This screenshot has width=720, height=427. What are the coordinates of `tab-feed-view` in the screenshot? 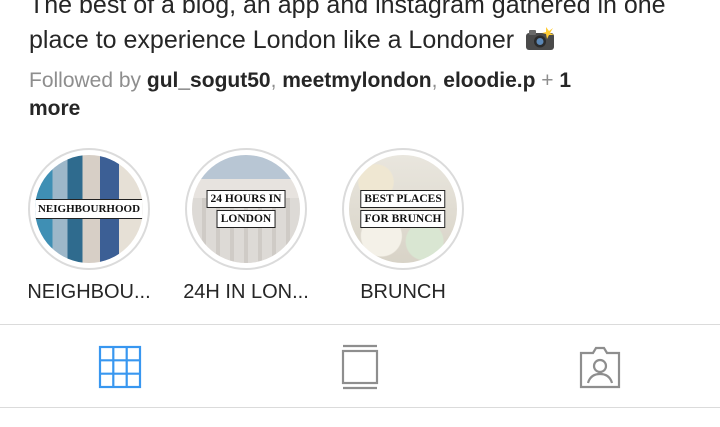 It's located at (360, 367).